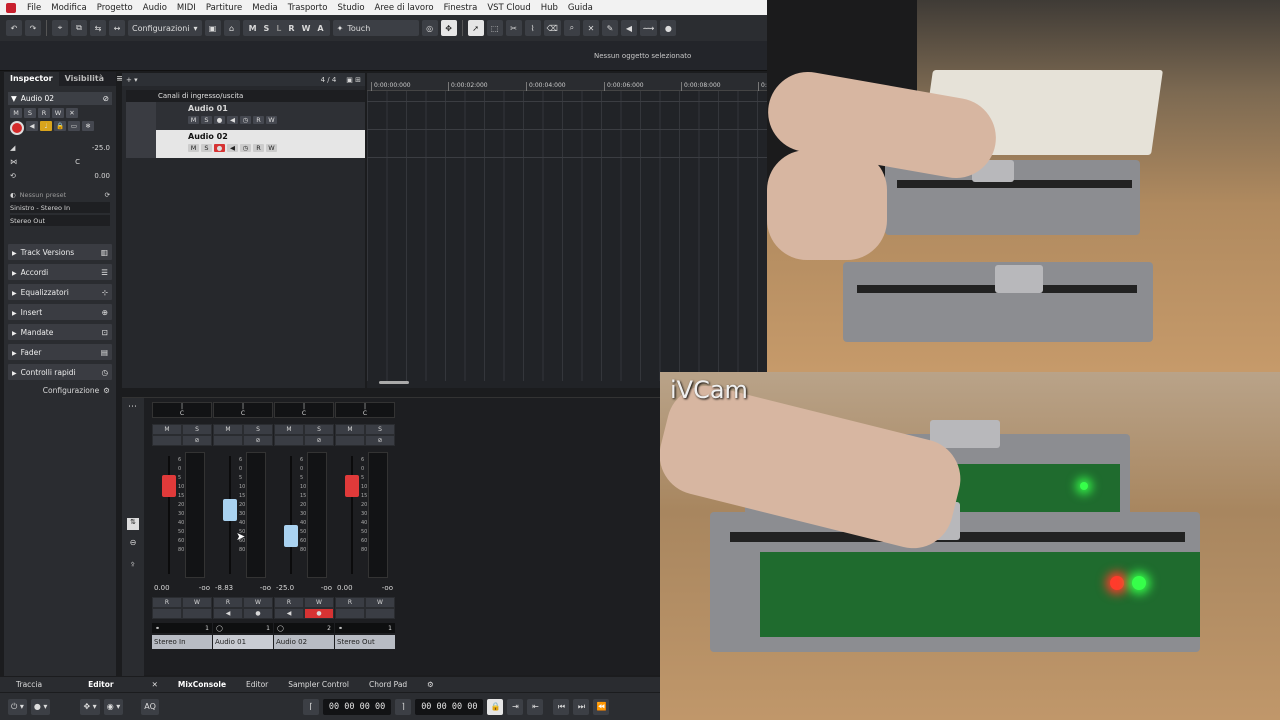 The image size is (1280, 720). I want to click on zones-icon: ⊖, so click(133, 544).